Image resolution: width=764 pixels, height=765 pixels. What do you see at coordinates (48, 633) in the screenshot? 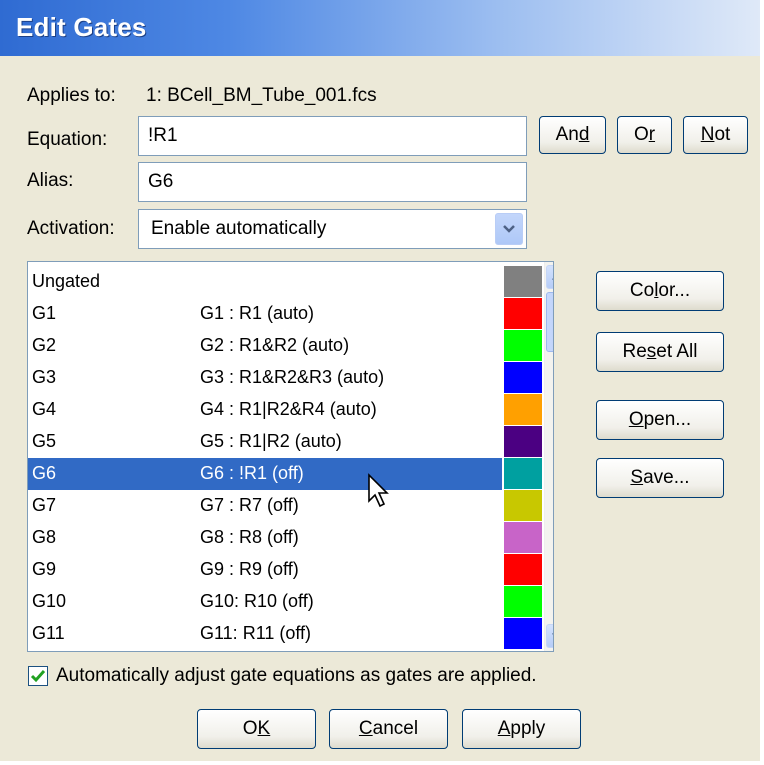
I see `gate-name: G11` at bounding box center [48, 633].